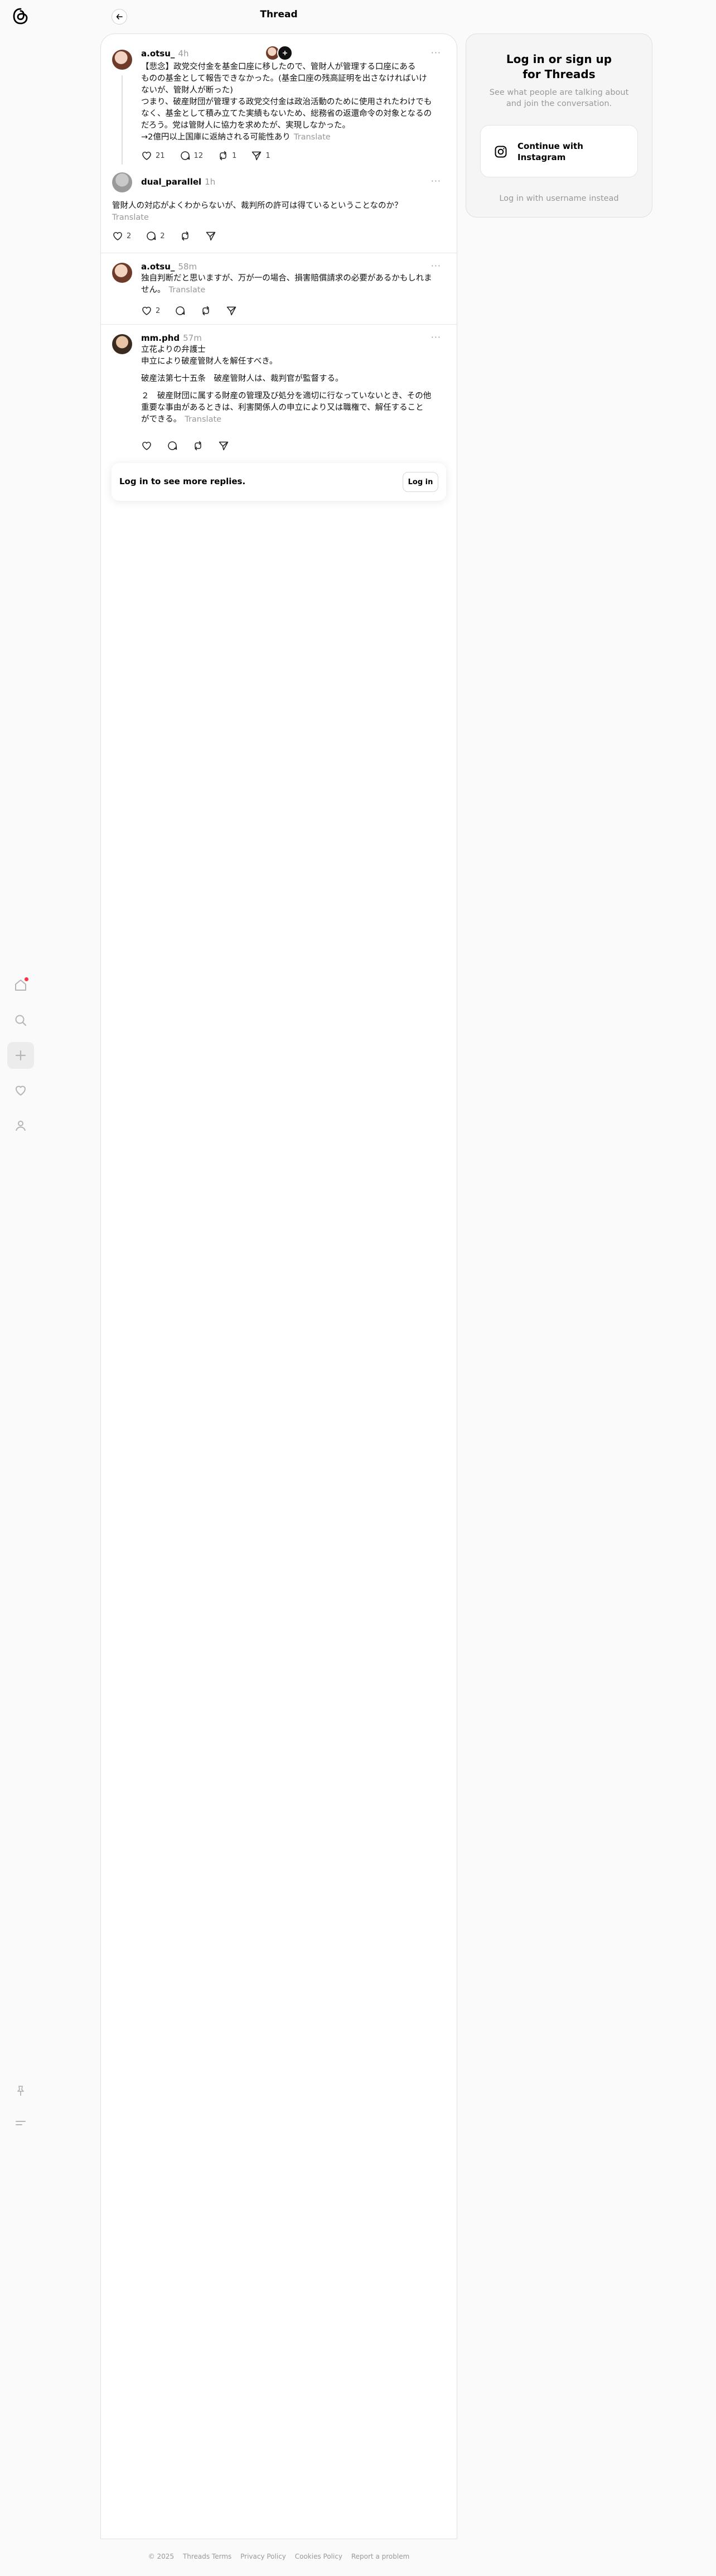 This screenshot has width=716, height=2576. Describe the element at coordinates (279, 482) in the screenshot. I see `login-prompt-card: Log in to see more replies. Log in` at that location.